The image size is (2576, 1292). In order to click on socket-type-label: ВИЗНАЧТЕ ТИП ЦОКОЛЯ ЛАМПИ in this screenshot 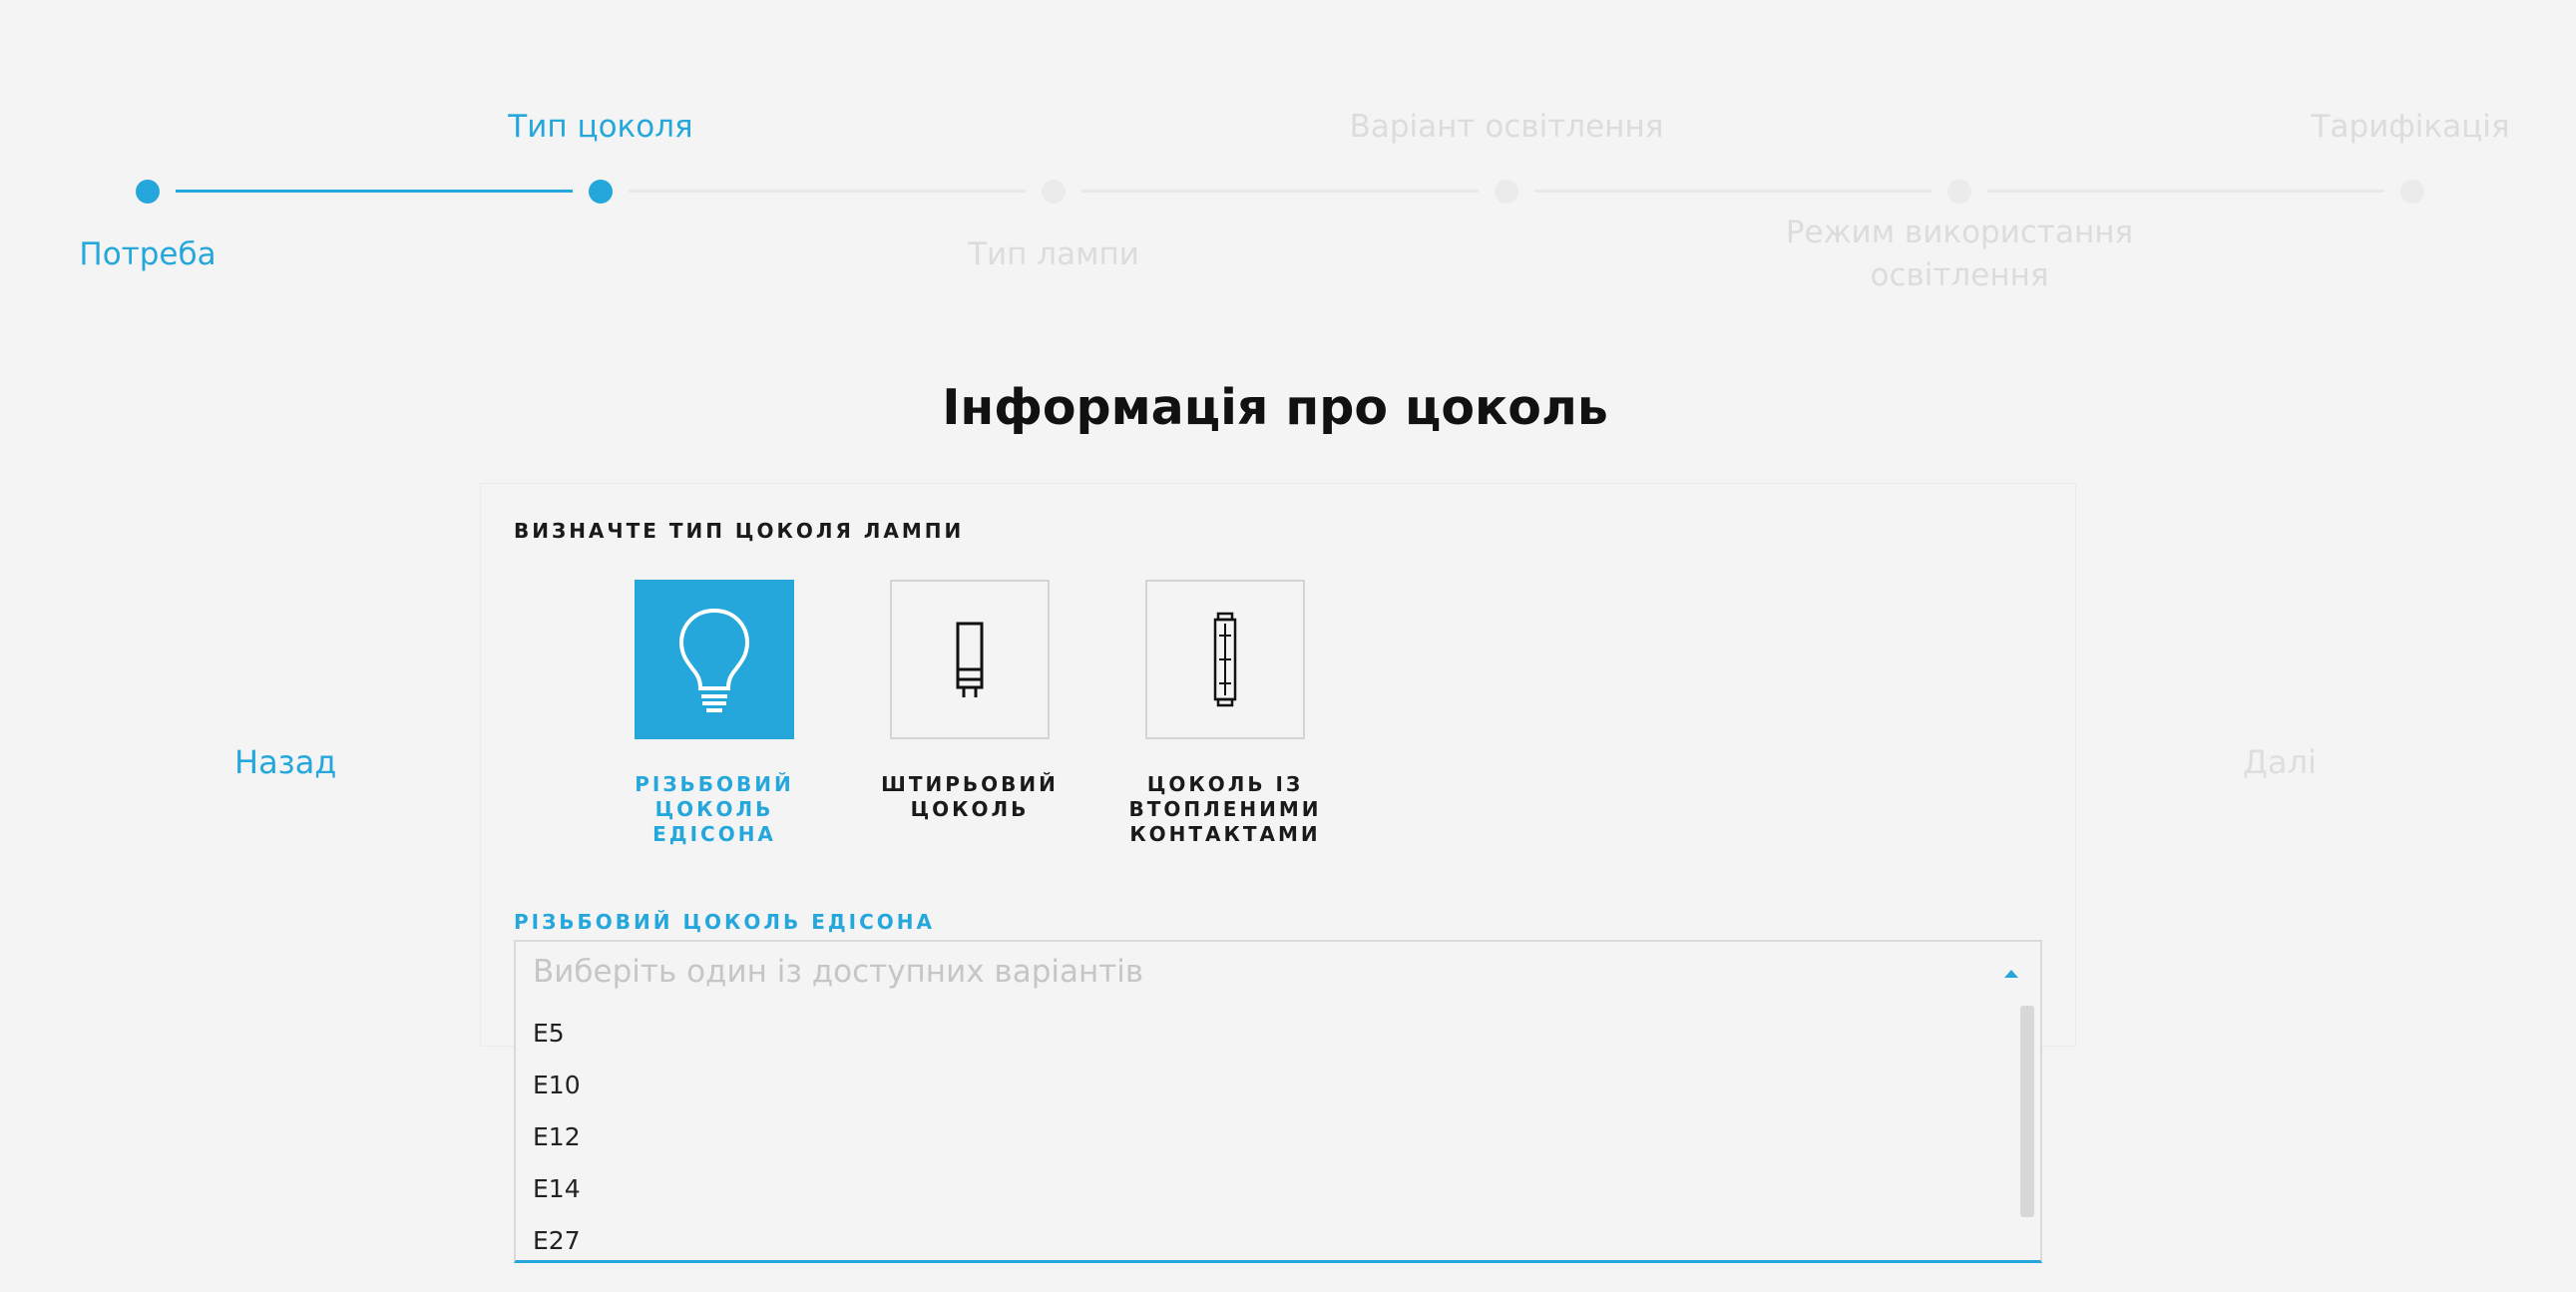, I will do `click(739, 531)`.